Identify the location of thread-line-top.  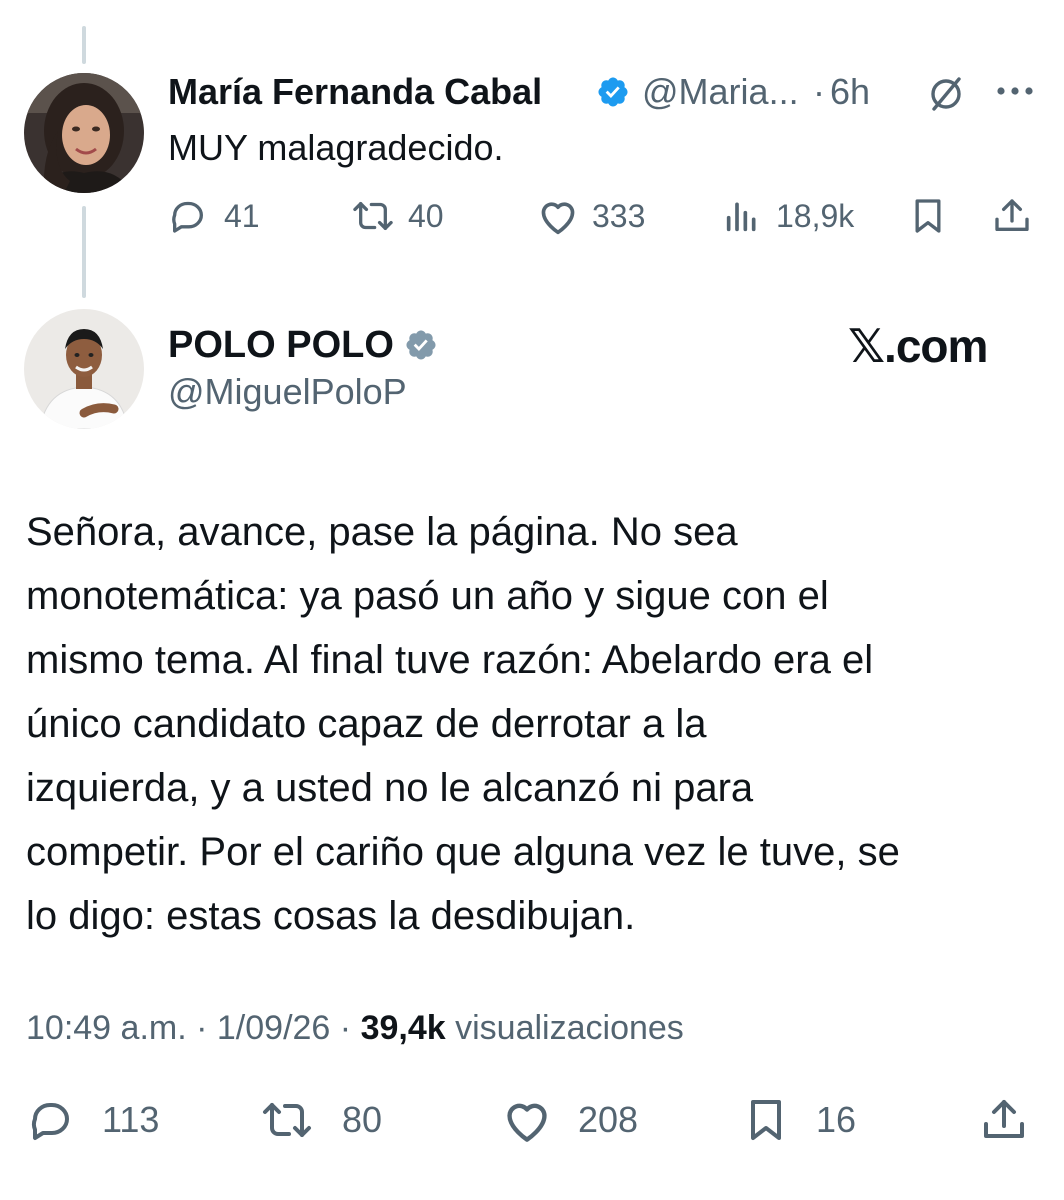
(84, 45).